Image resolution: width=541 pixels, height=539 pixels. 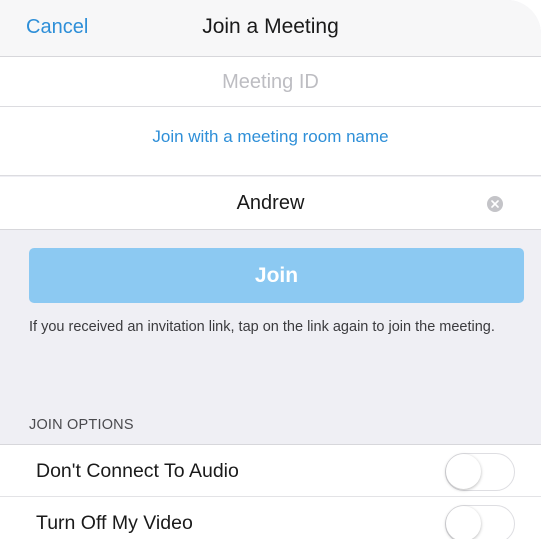 What do you see at coordinates (270, 137) in the screenshot?
I see `join-with-room-name-link: Join with a meeting room name` at bounding box center [270, 137].